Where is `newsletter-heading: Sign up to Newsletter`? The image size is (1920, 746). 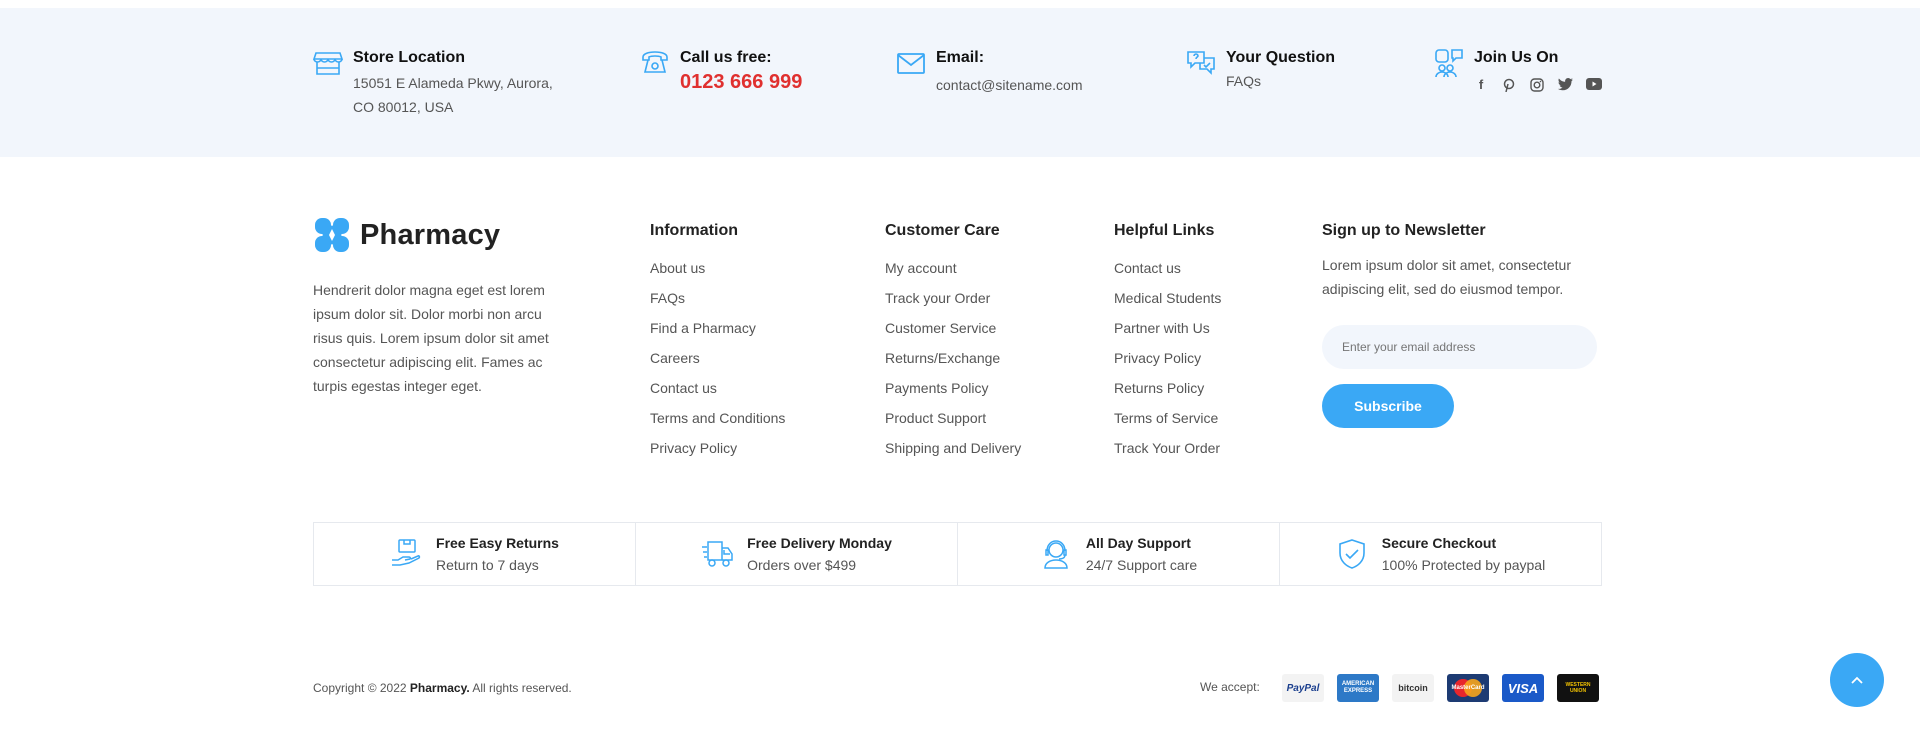
newsletter-heading: Sign up to Newsletter is located at coordinates (1404, 230).